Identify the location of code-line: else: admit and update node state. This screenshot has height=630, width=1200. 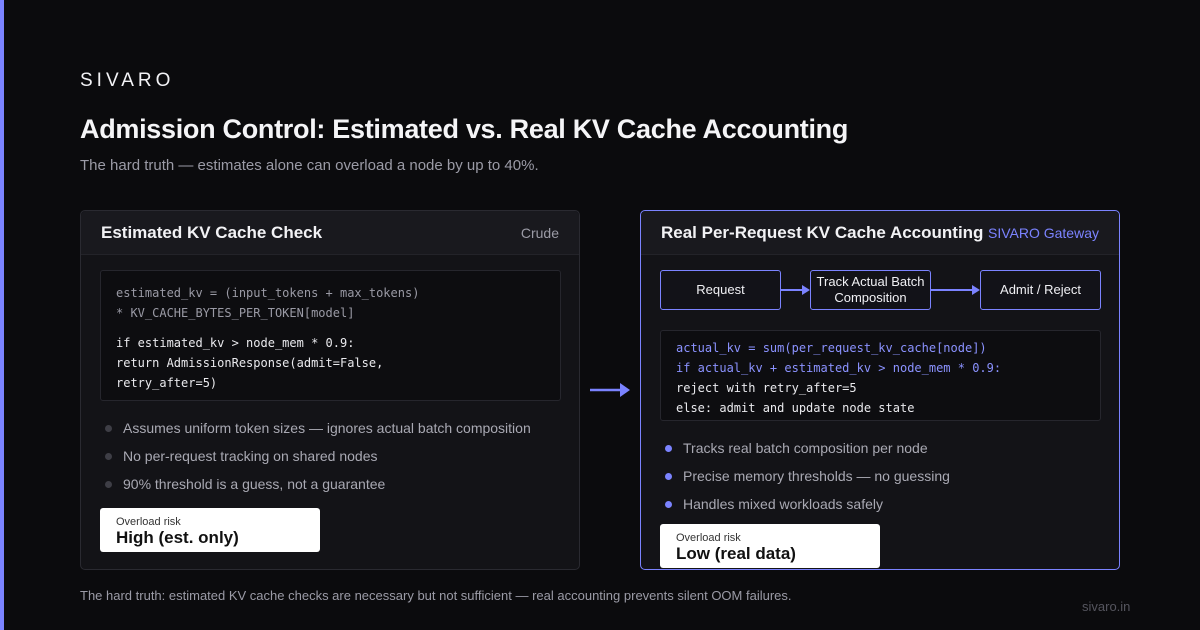
(795, 408).